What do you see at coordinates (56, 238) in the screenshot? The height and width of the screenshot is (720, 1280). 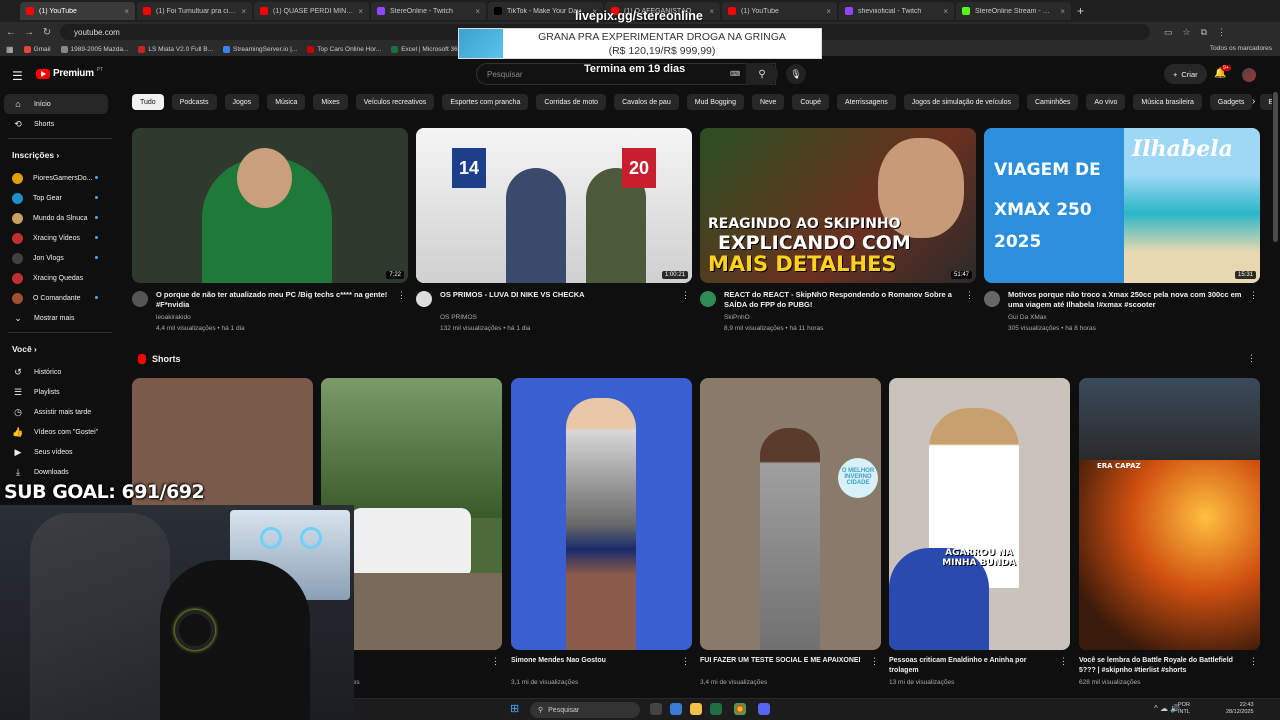 I see `sidebar-subscription: Xracing Videos` at bounding box center [56, 238].